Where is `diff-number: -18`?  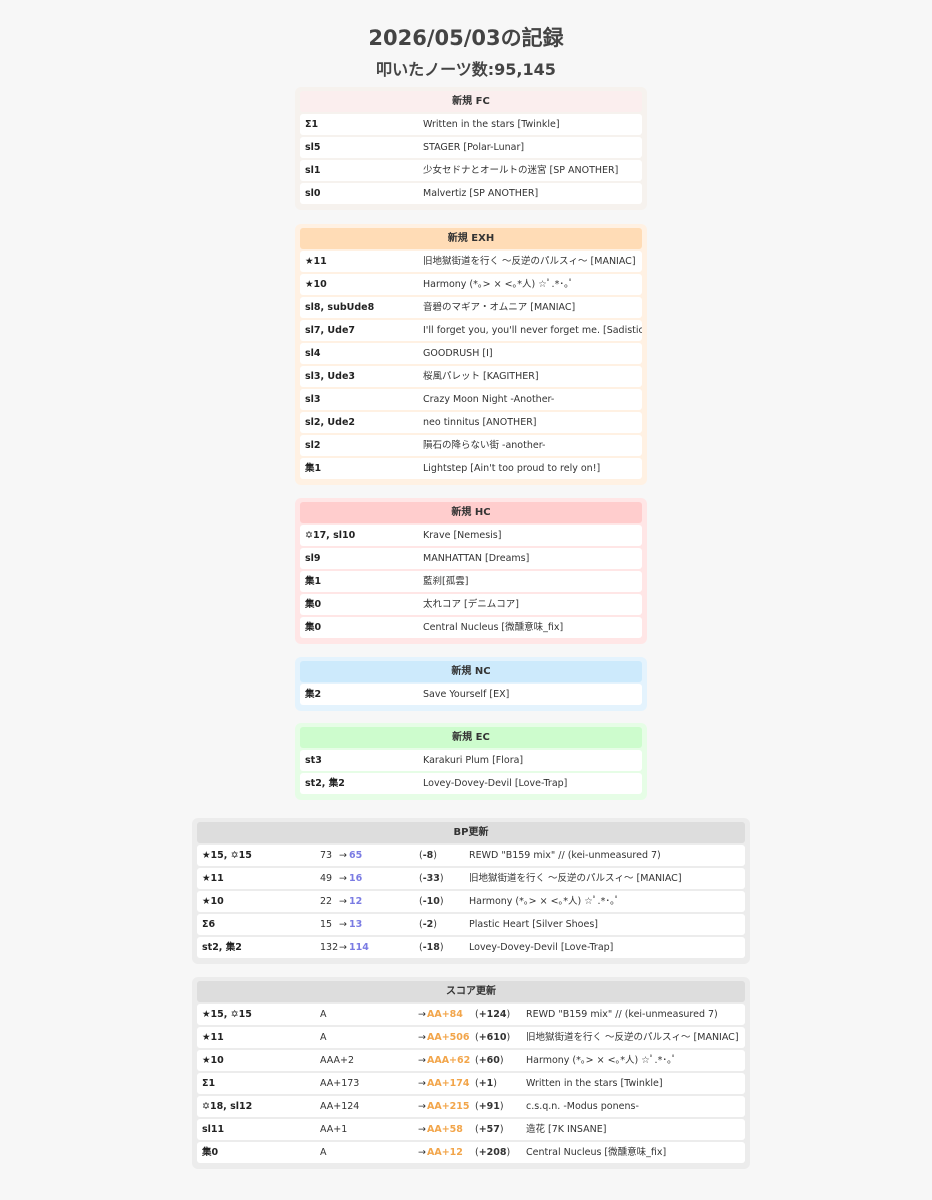 diff-number: -18 is located at coordinates (431, 947).